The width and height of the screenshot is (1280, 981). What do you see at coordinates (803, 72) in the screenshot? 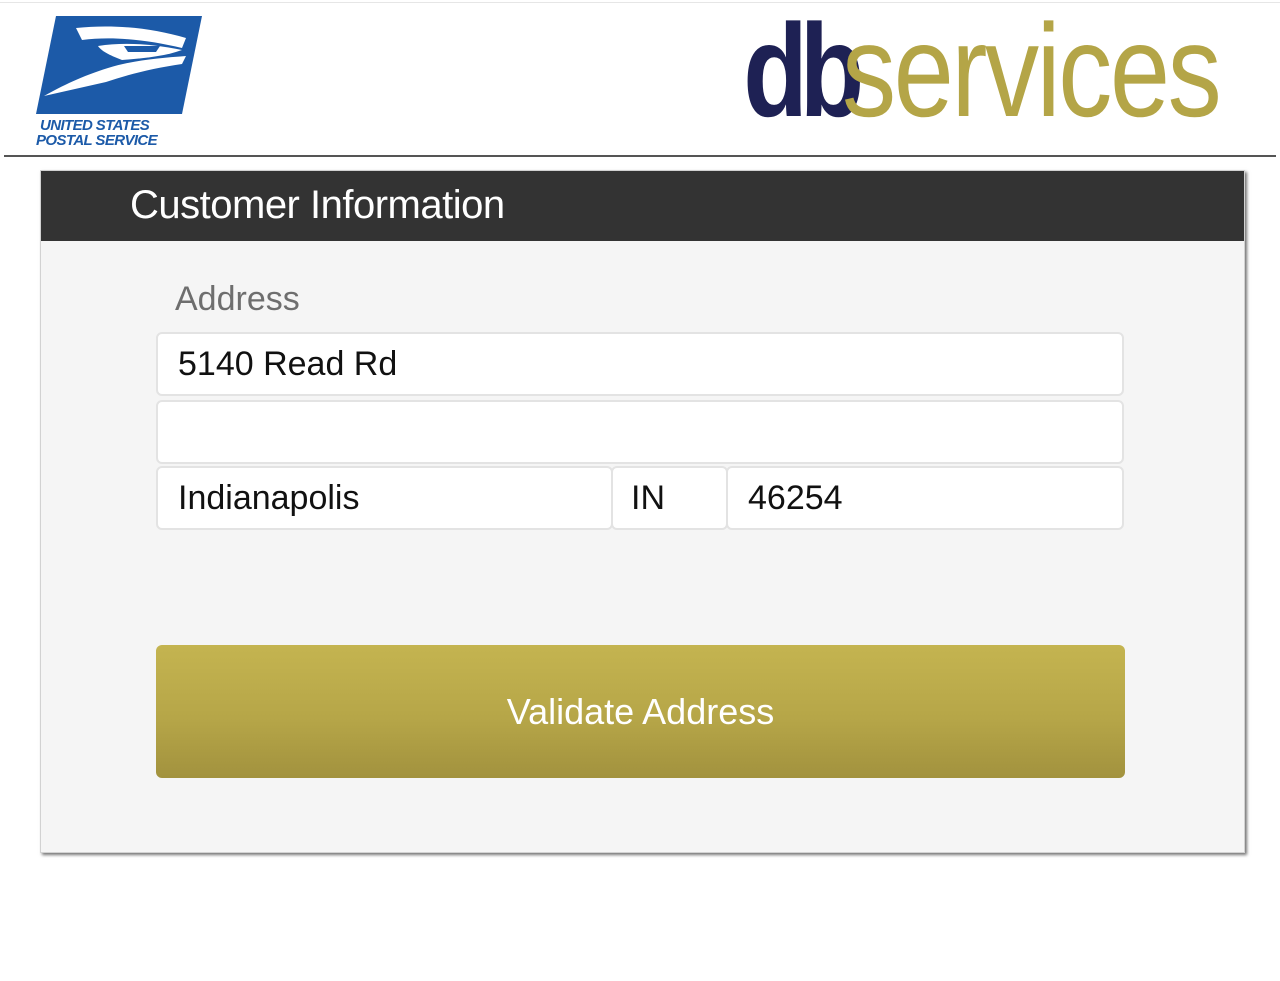
I see `dbservices-logo-db: db` at bounding box center [803, 72].